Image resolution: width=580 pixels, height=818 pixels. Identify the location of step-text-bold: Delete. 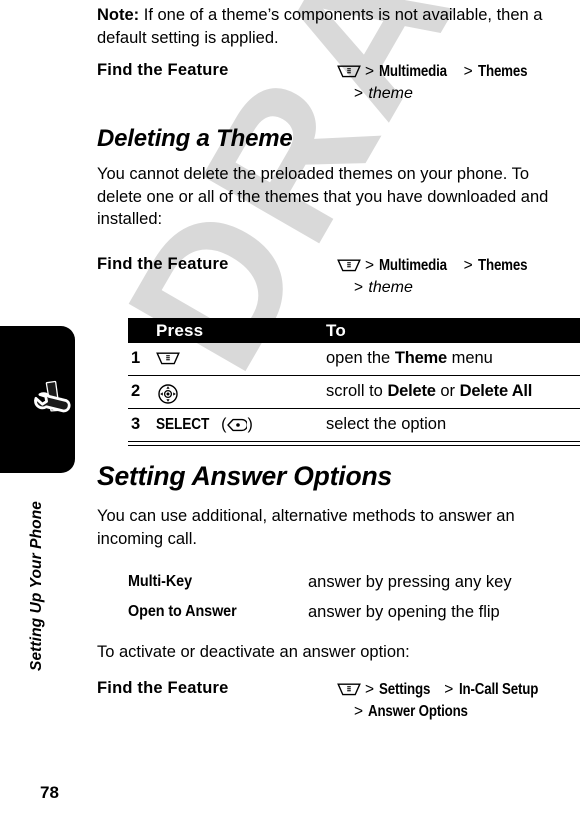
(411, 391).